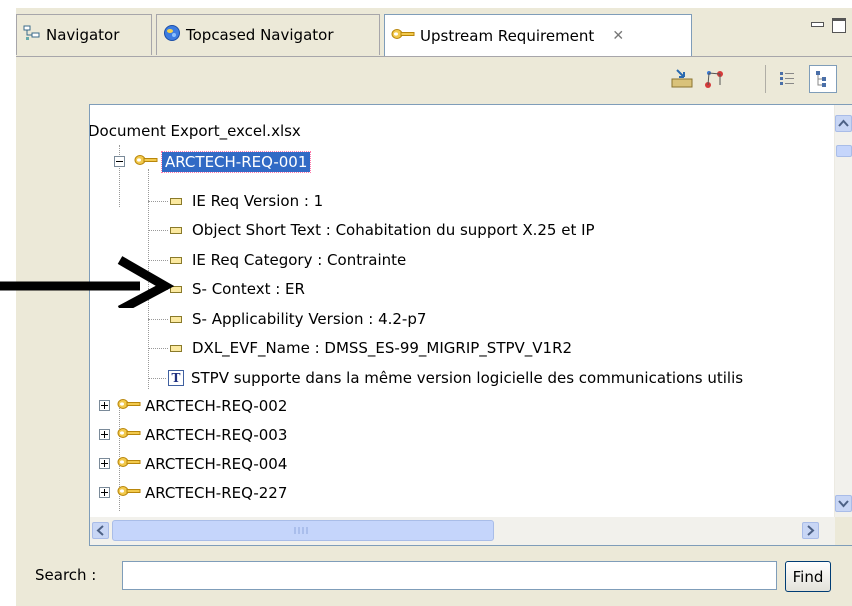  I want to click on vertical-scroll-thumb, so click(844, 151).